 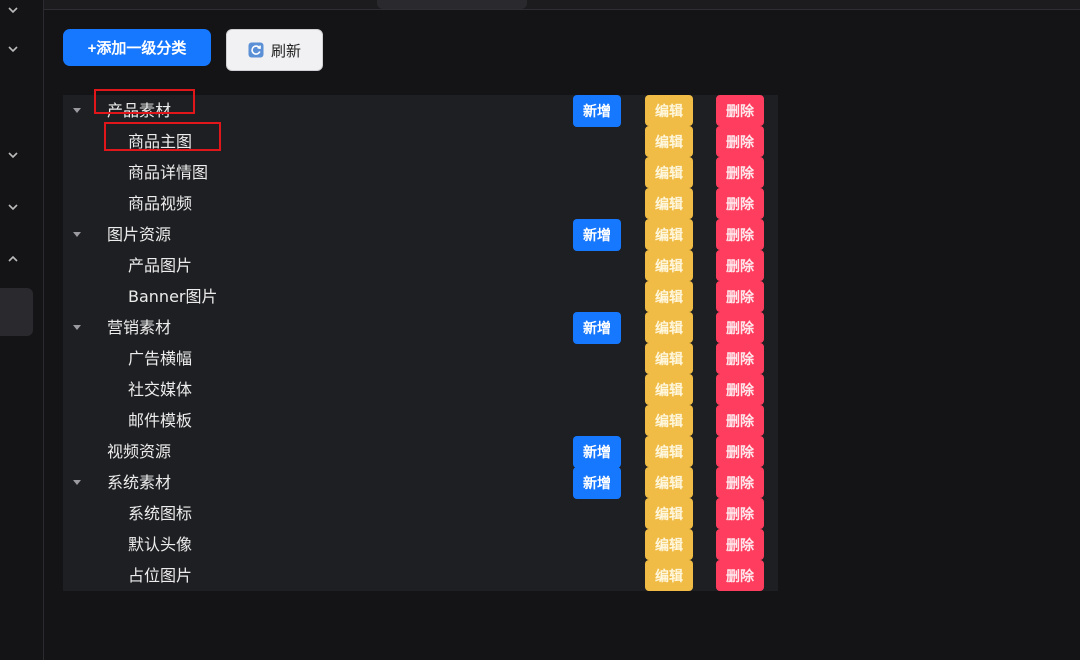 I want to click on category-label: 商品主图, so click(x=160, y=141).